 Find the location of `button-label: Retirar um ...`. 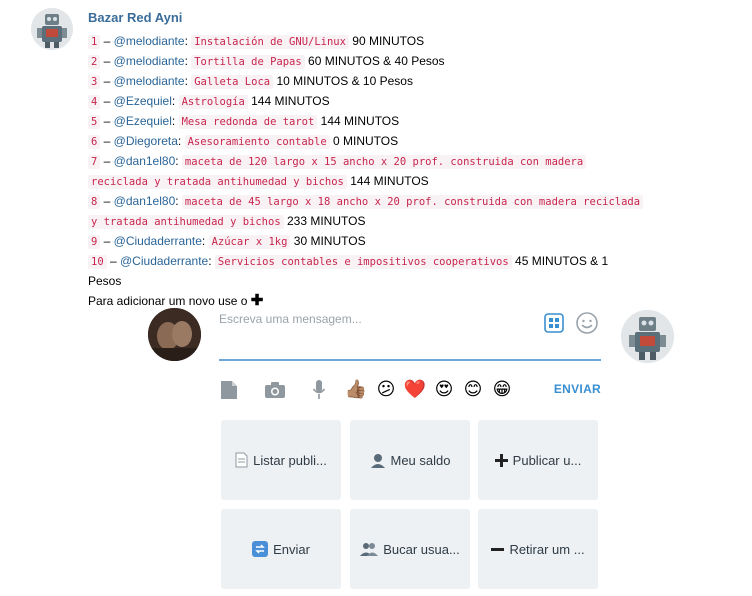

button-label: Retirar um ... is located at coordinates (547, 549).